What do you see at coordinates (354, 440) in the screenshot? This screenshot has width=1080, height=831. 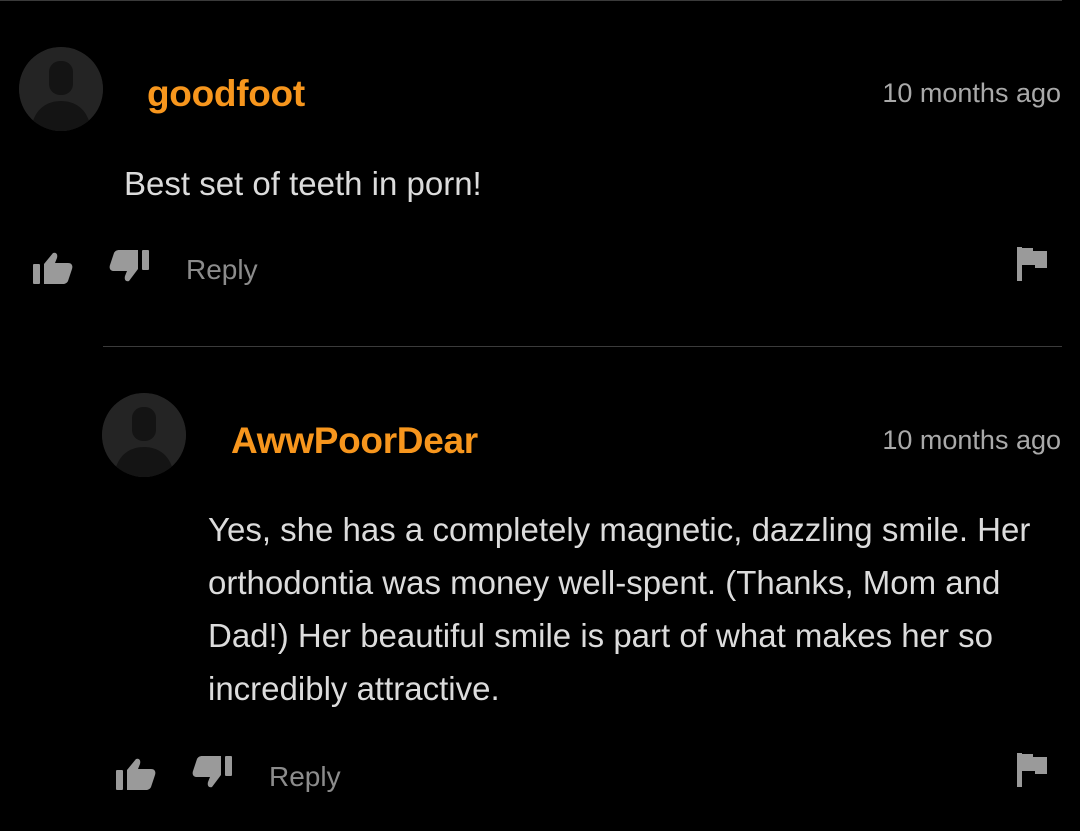 I see `username: AwwPoorDear` at bounding box center [354, 440].